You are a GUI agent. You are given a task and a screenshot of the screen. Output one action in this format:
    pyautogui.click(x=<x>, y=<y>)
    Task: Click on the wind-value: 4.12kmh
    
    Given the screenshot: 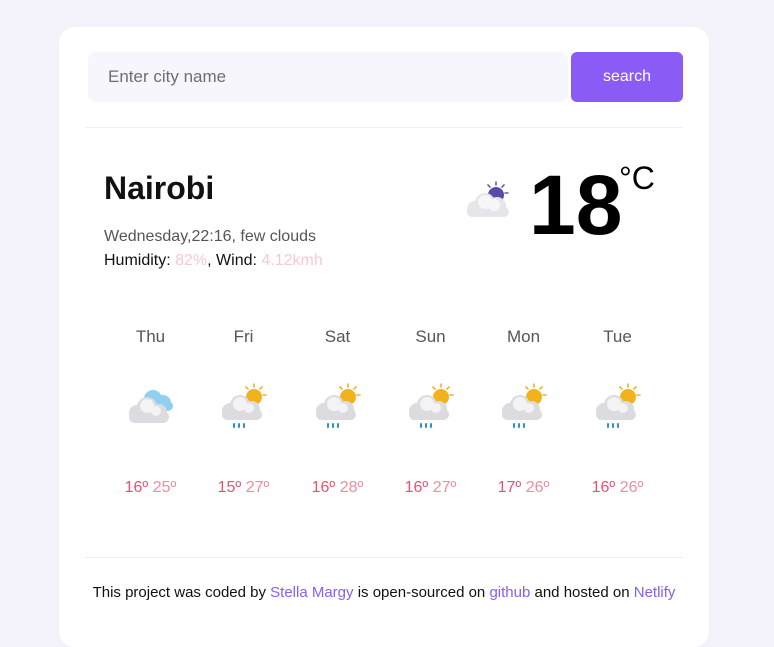 What is the action you would take?
    pyautogui.click(x=292, y=260)
    